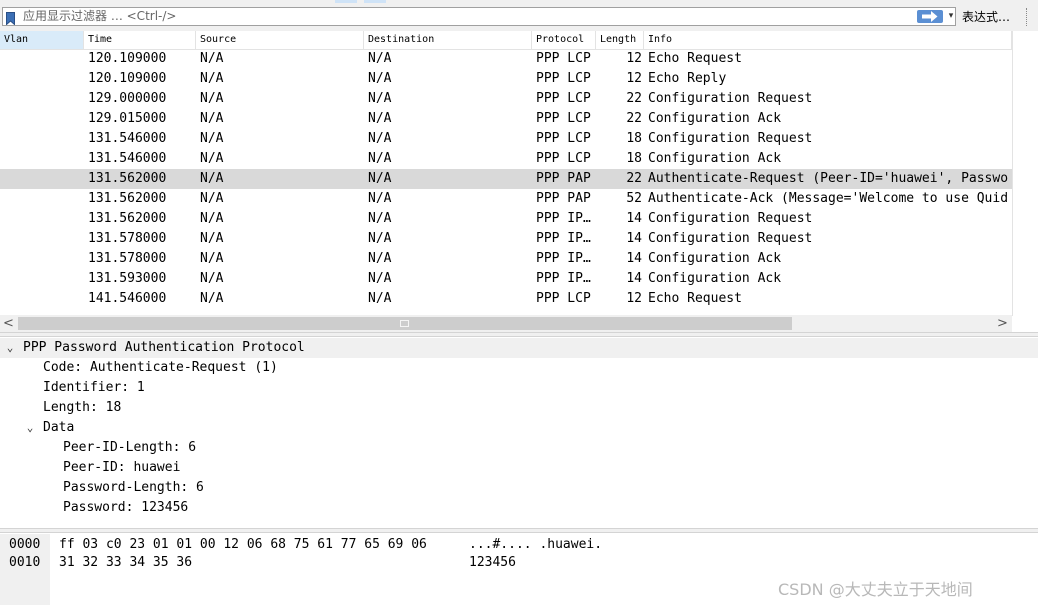 The width and height of the screenshot is (1038, 605). I want to click on column-header-time: Time, so click(140, 40).